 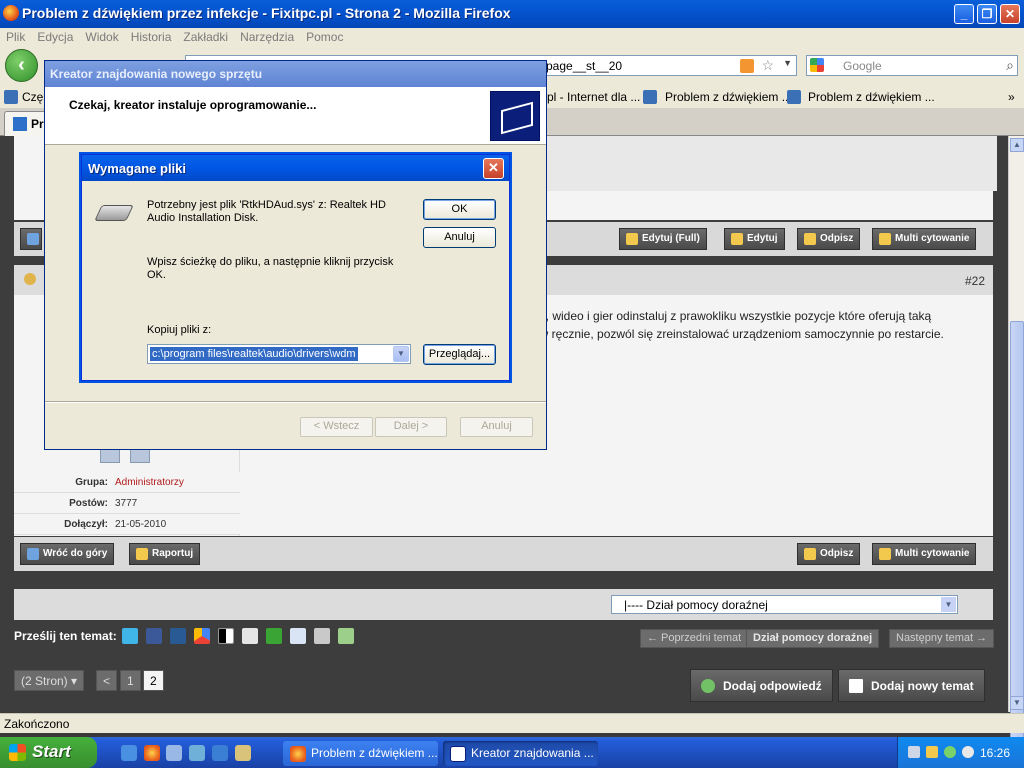 What do you see at coordinates (346, 636) in the screenshot?
I see `download-icon` at bounding box center [346, 636].